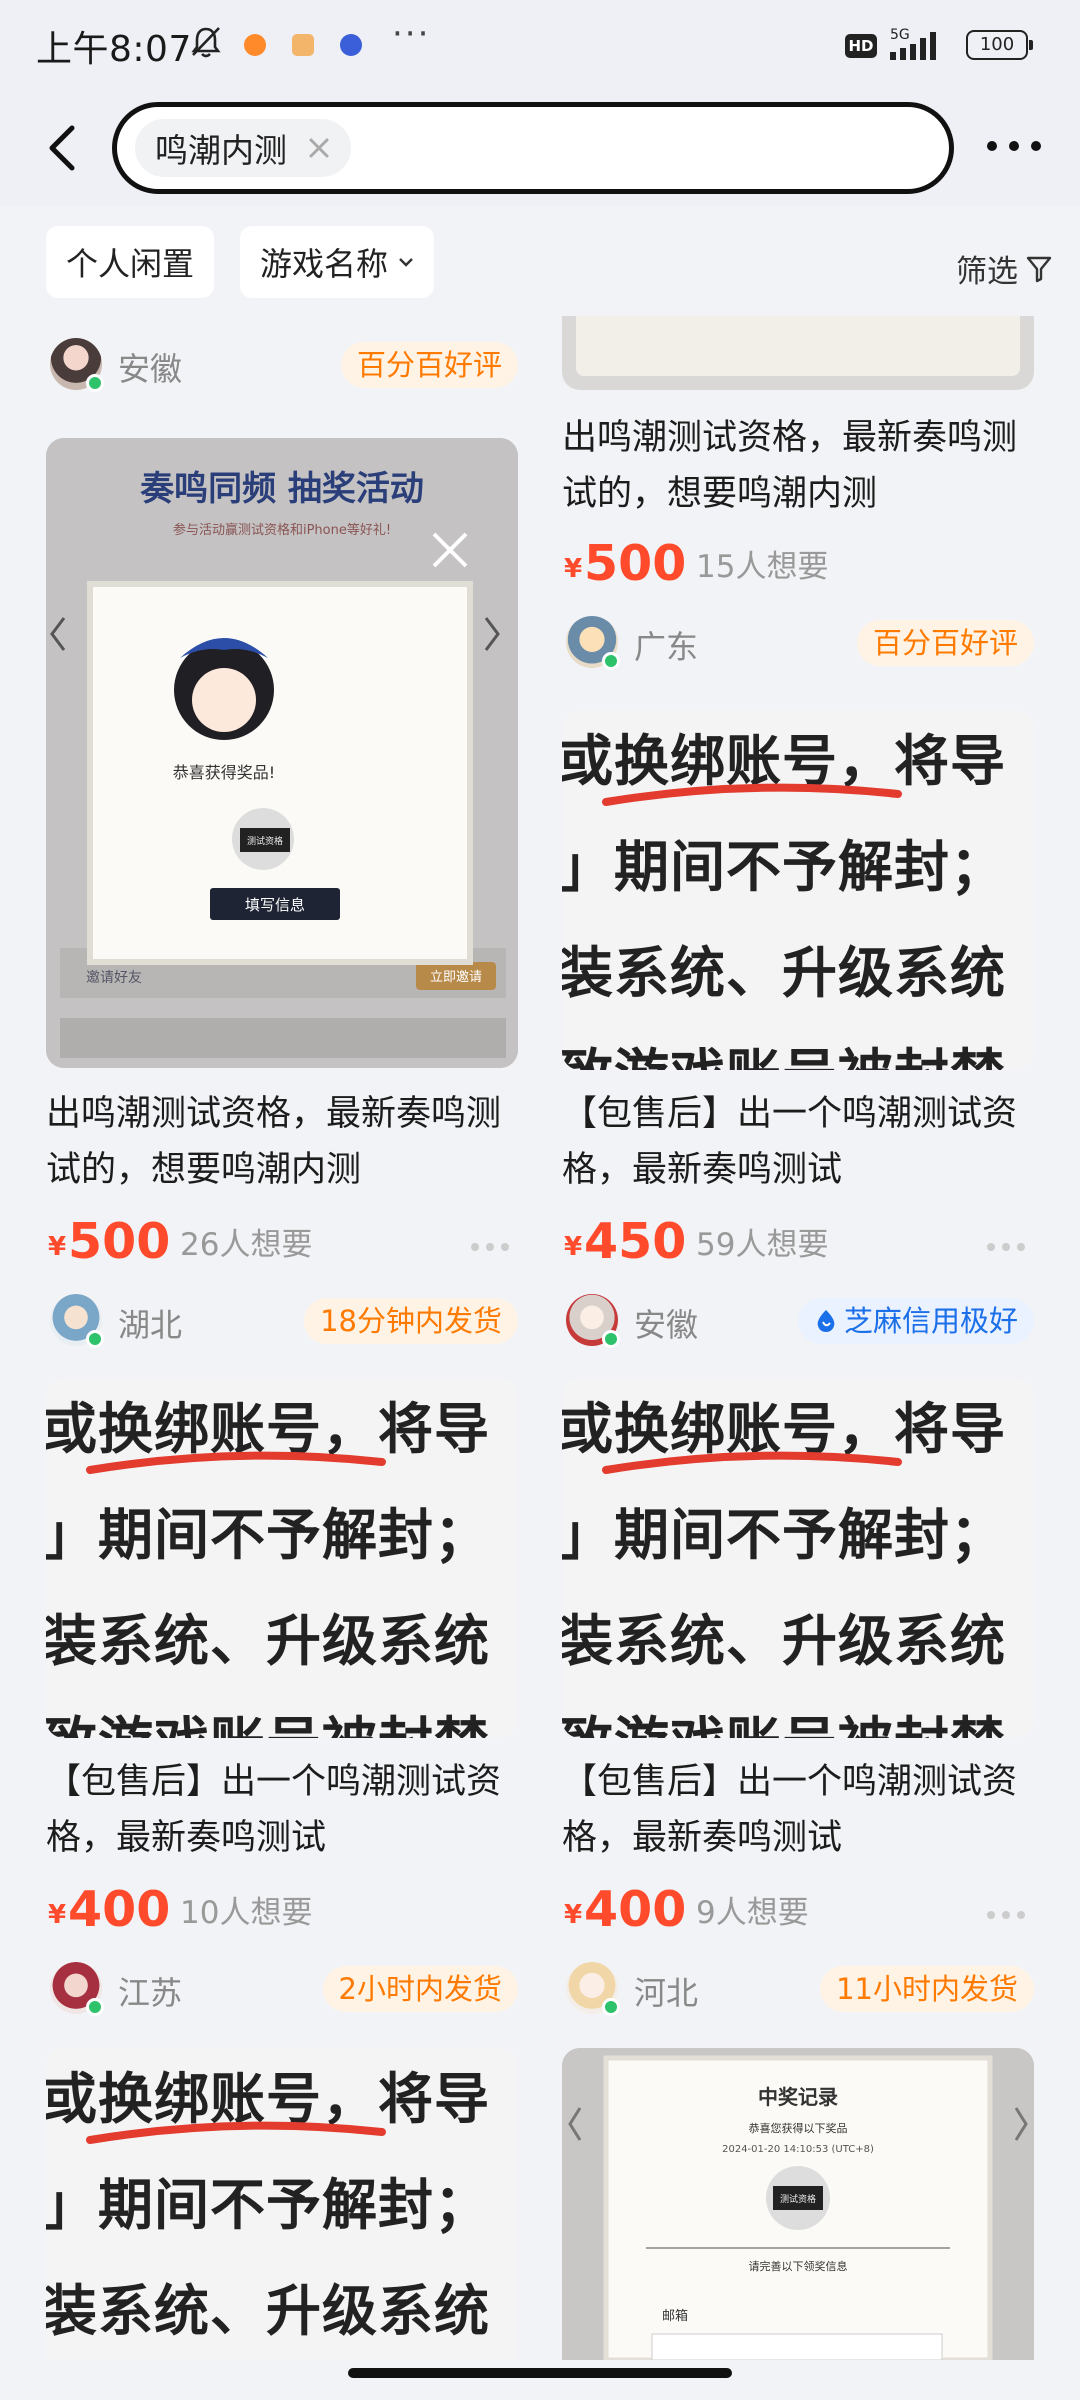 The width and height of the screenshot is (1080, 2400). What do you see at coordinates (281, 489) in the screenshot?
I see `event-title: 奏鸣同频 抽奖活动` at bounding box center [281, 489].